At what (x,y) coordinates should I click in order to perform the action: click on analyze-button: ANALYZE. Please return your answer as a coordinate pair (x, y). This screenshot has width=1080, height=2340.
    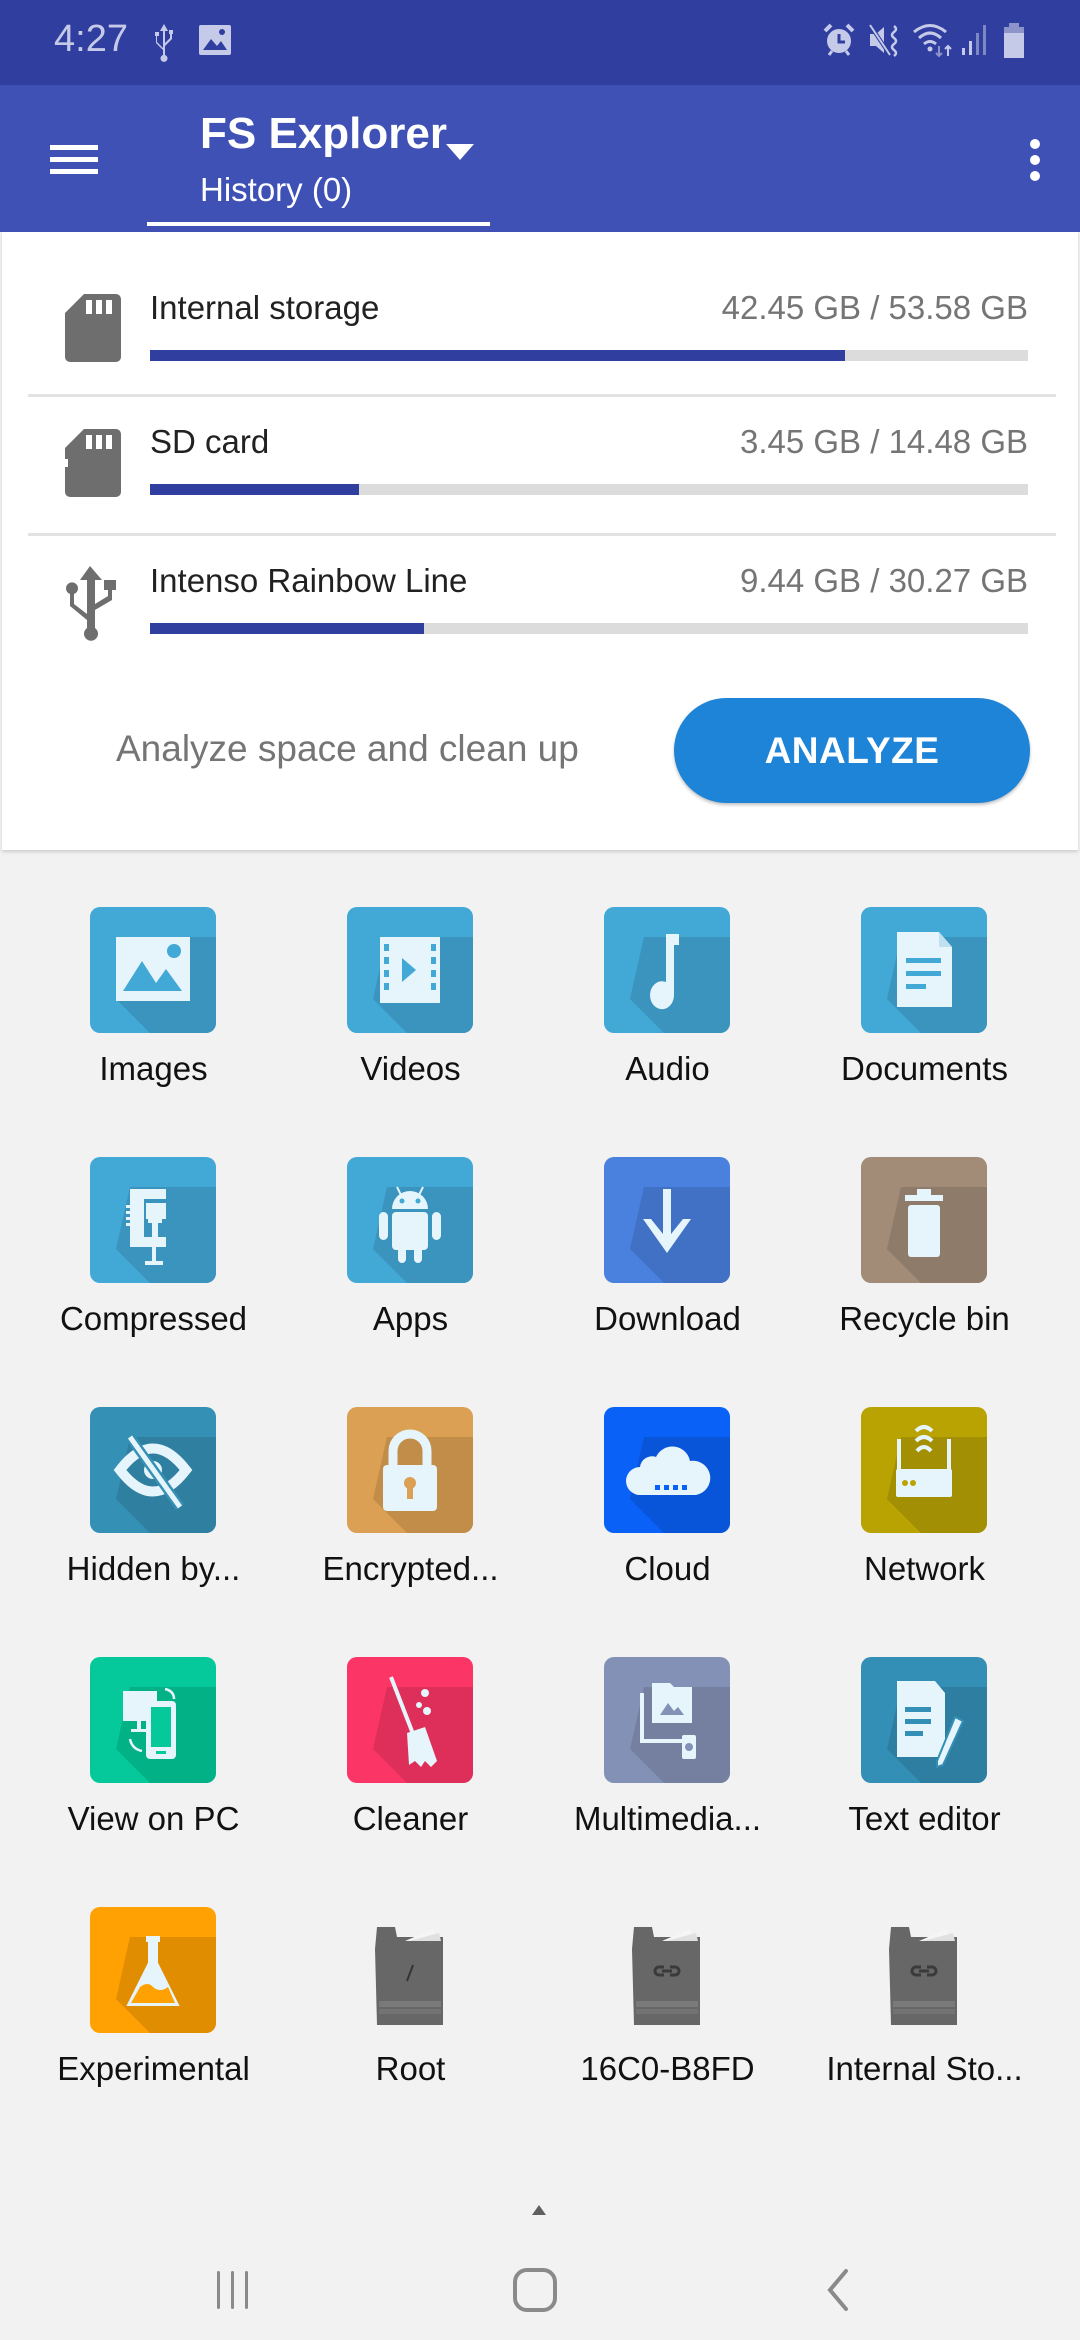
    Looking at the image, I should click on (852, 750).